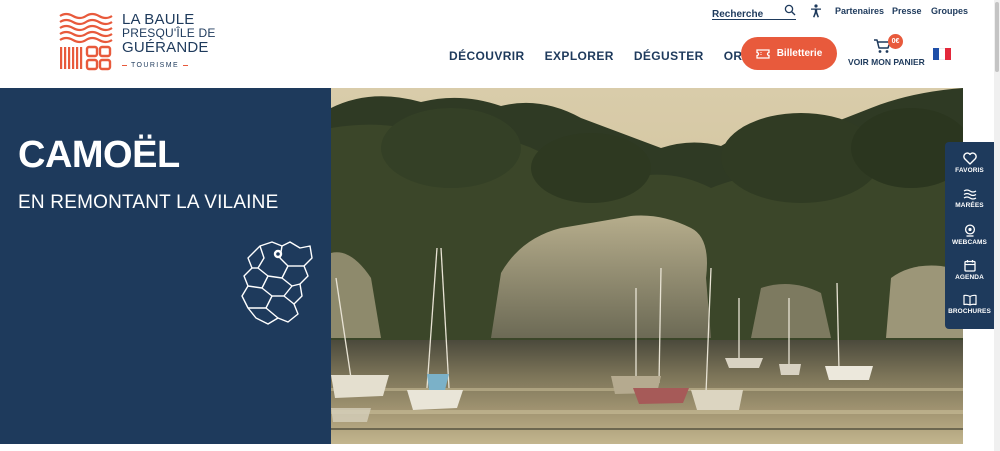  Describe the element at coordinates (969, 277) in the screenshot. I see `side-item-label: AGENDA` at that location.